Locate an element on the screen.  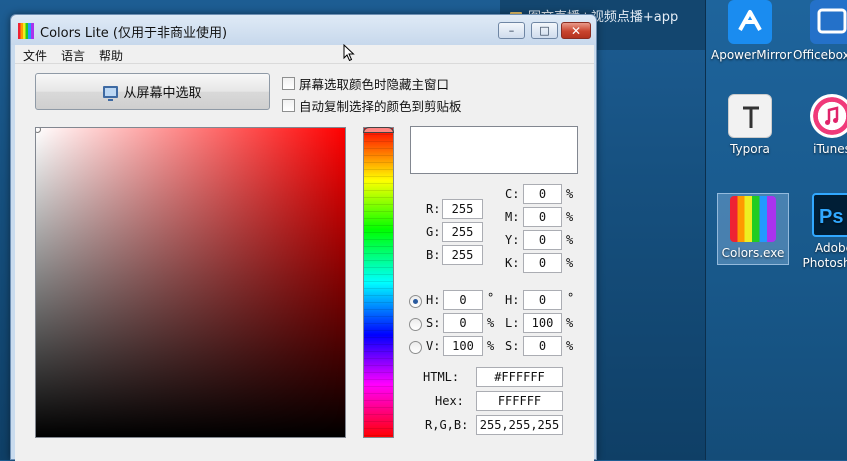
k-label: K: is located at coordinates (512, 263).